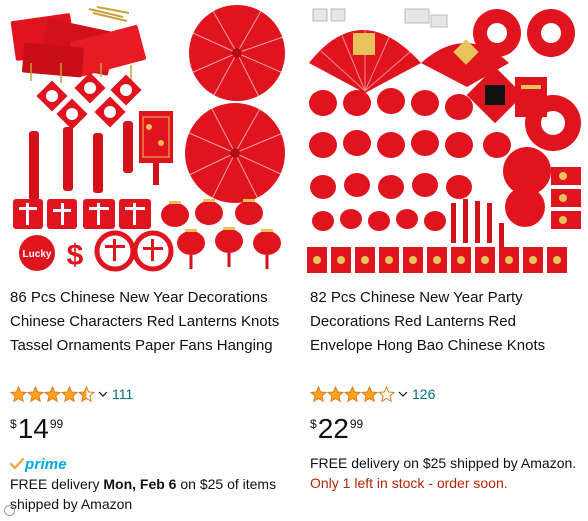 This screenshot has width=588, height=521. I want to click on rating-count-link: 111, so click(122, 394).